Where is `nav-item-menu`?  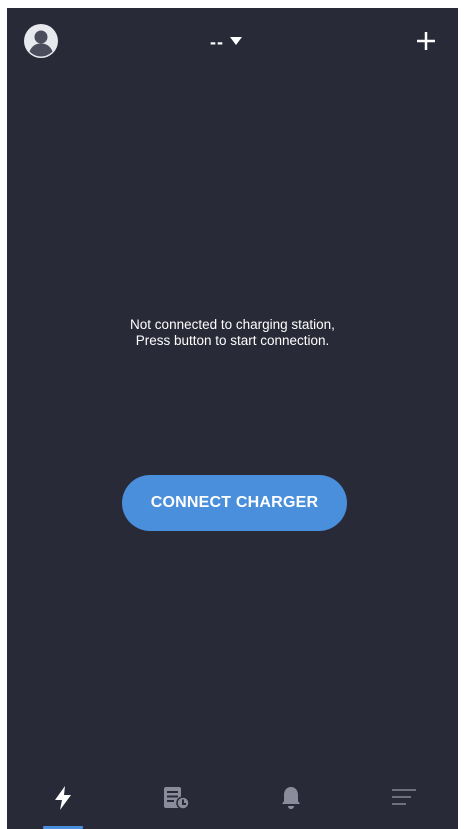 nav-item-menu is located at coordinates (404, 800).